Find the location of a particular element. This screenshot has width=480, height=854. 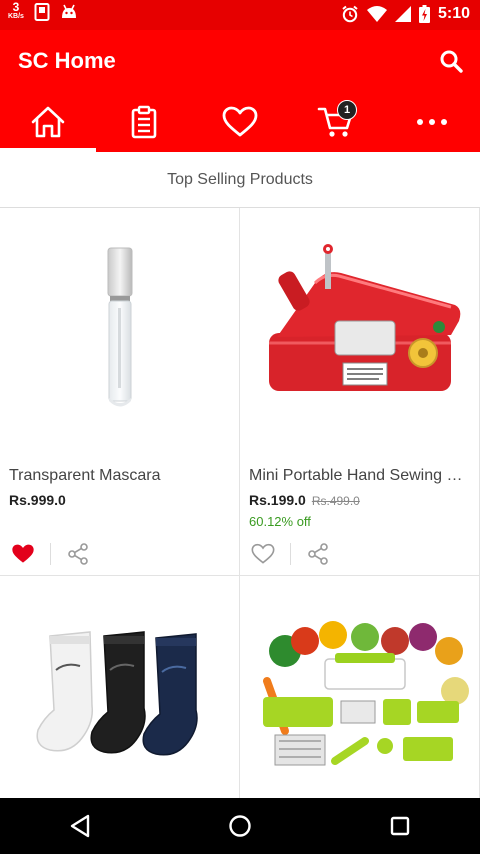

heart-outline-icon is located at coordinates (263, 553).